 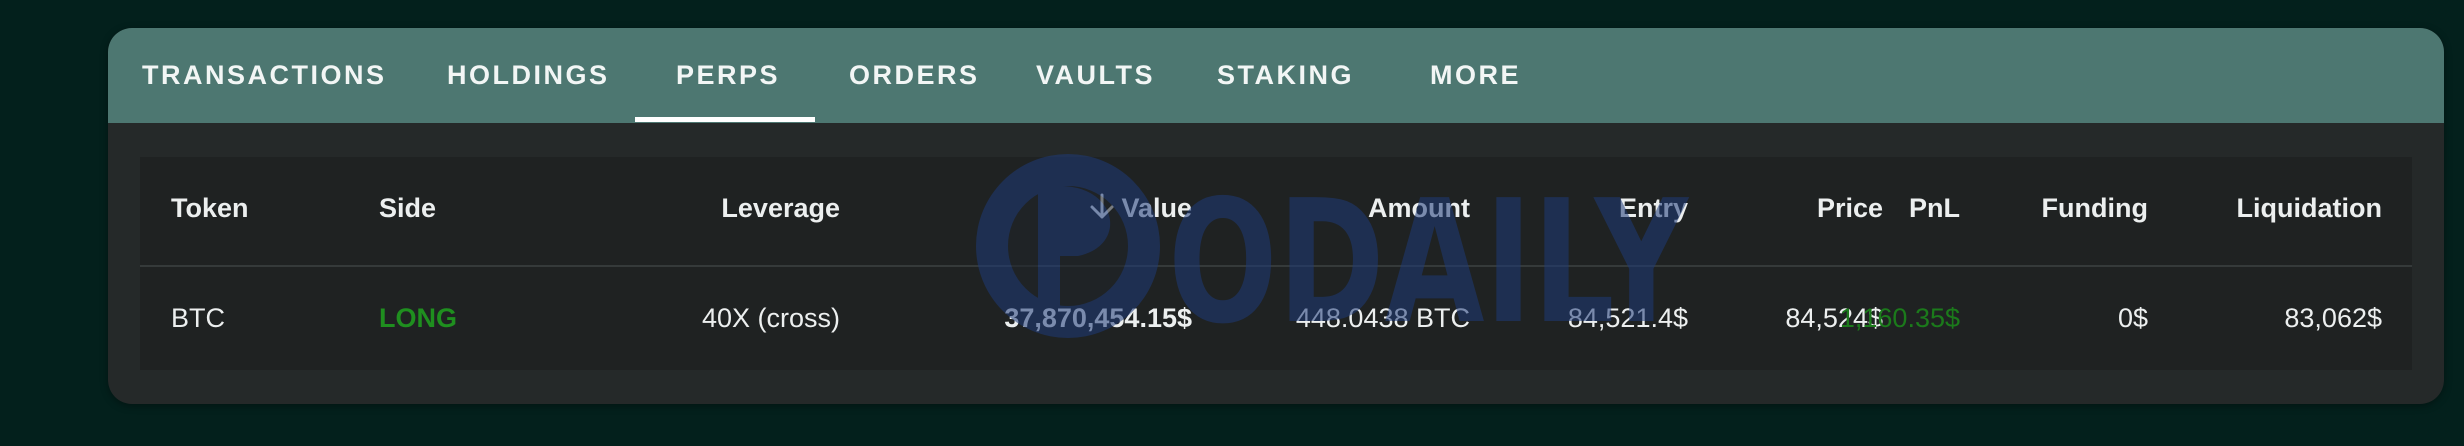 What do you see at coordinates (528, 75) in the screenshot?
I see `tab-holdings: HOLDINGS` at bounding box center [528, 75].